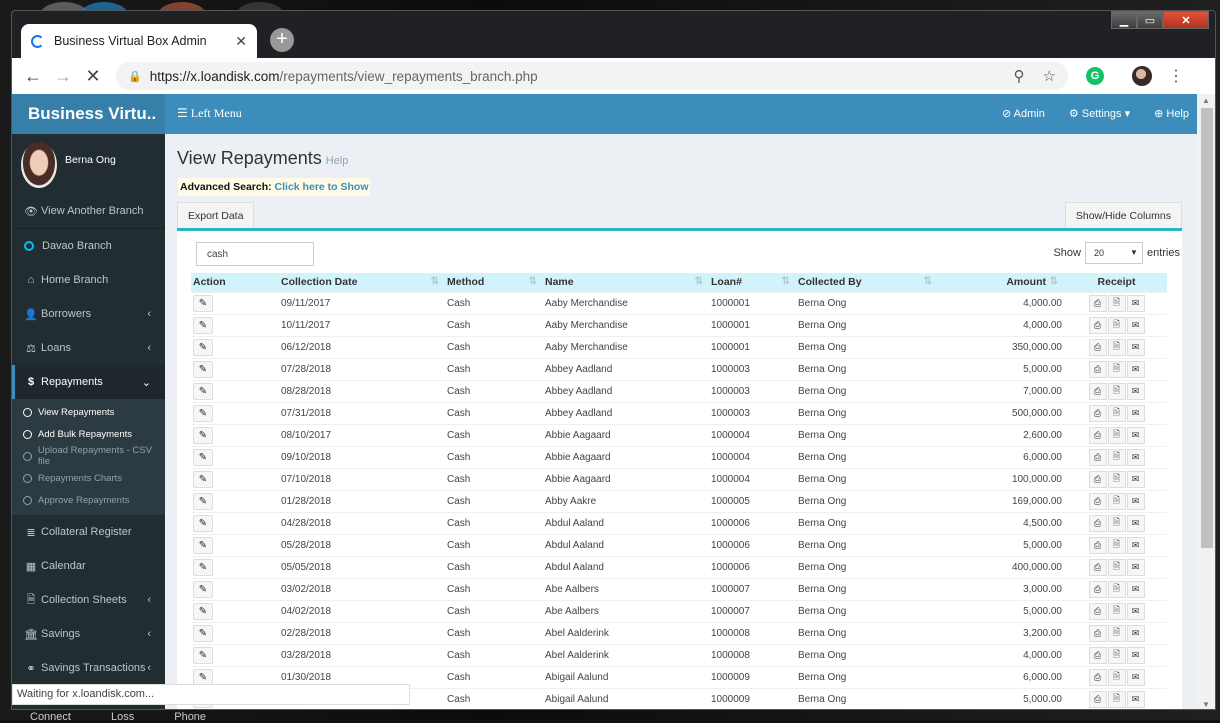 Image resolution: width=1220 pixels, height=723 pixels. Describe the element at coordinates (322, 187) in the screenshot. I see `advanced-search-toggle: Click here to Show` at that location.